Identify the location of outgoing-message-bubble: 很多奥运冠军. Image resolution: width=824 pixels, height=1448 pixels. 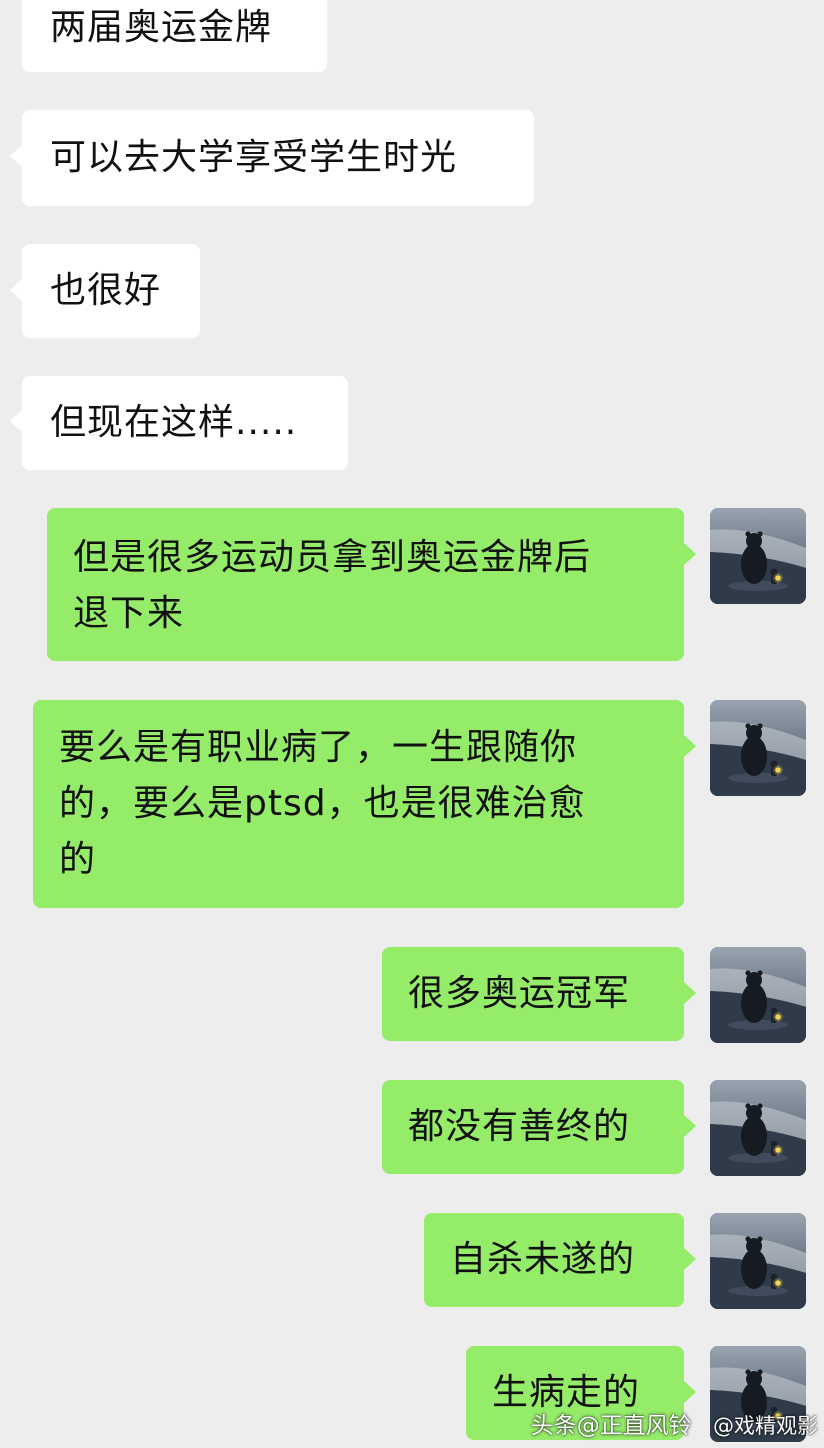
(533, 994).